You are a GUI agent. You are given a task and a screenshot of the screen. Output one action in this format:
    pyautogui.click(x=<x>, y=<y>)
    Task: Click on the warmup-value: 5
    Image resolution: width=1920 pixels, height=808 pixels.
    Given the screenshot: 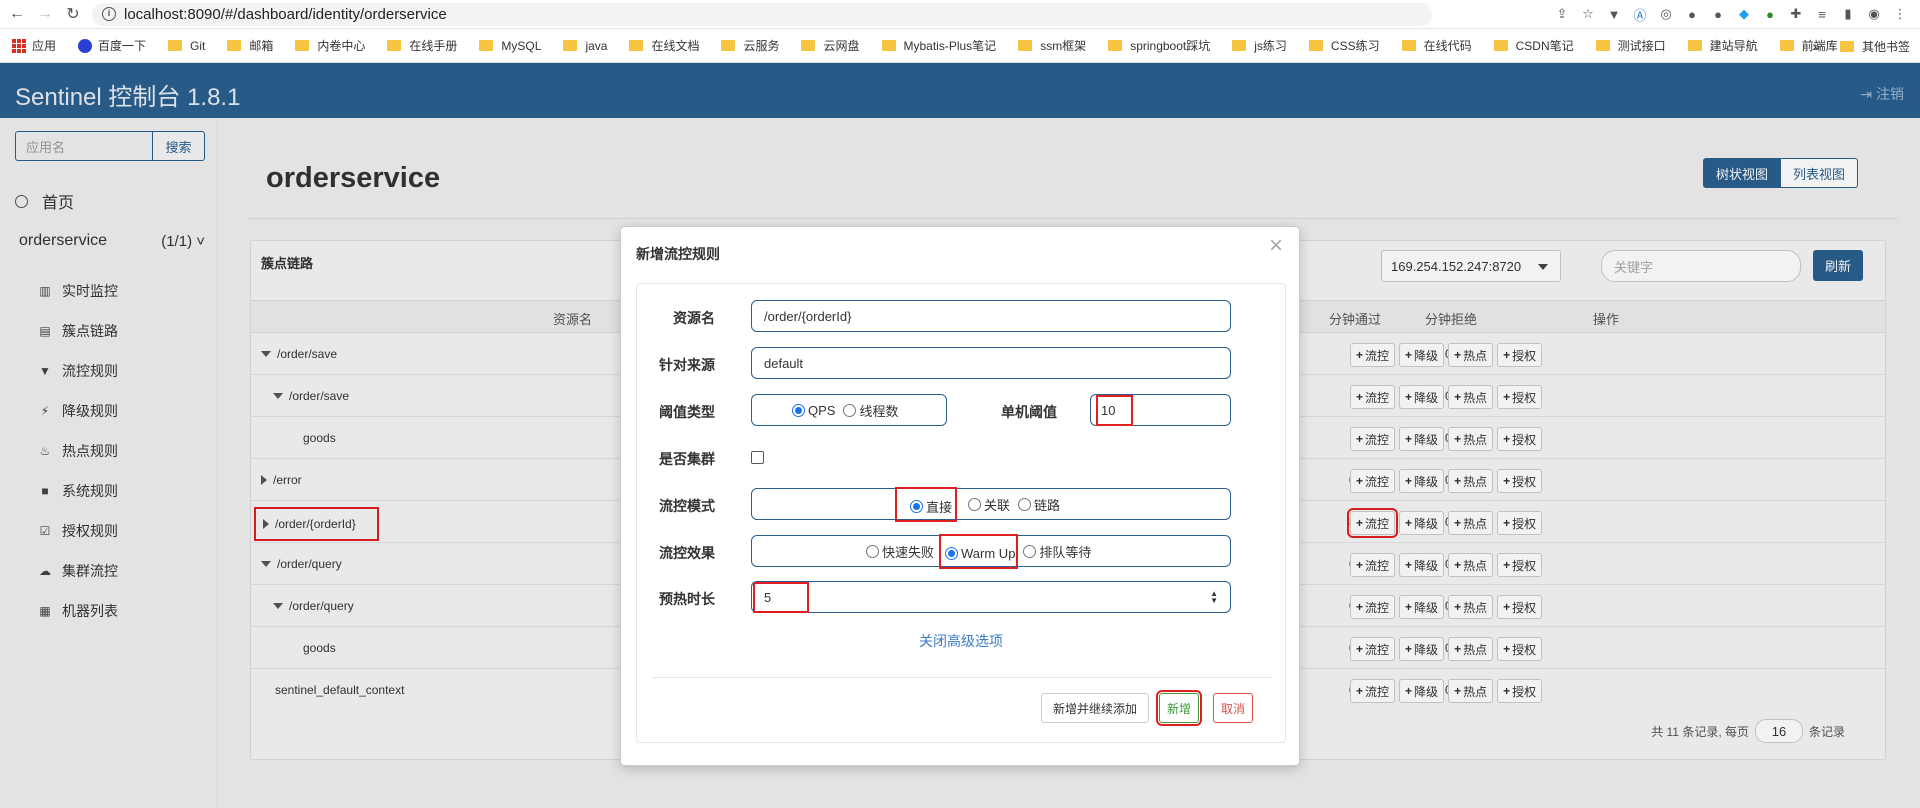 What is the action you would take?
    pyautogui.click(x=781, y=597)
    